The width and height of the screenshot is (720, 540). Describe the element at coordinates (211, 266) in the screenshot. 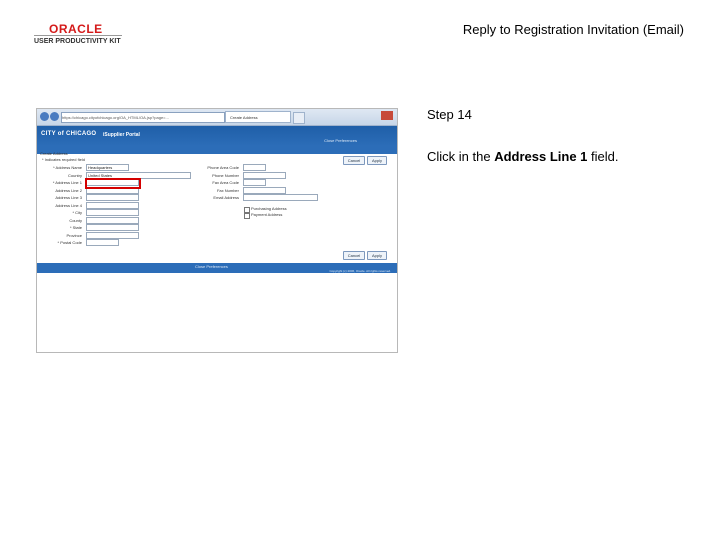

I see `footer-links: Close Preferences` at that location.